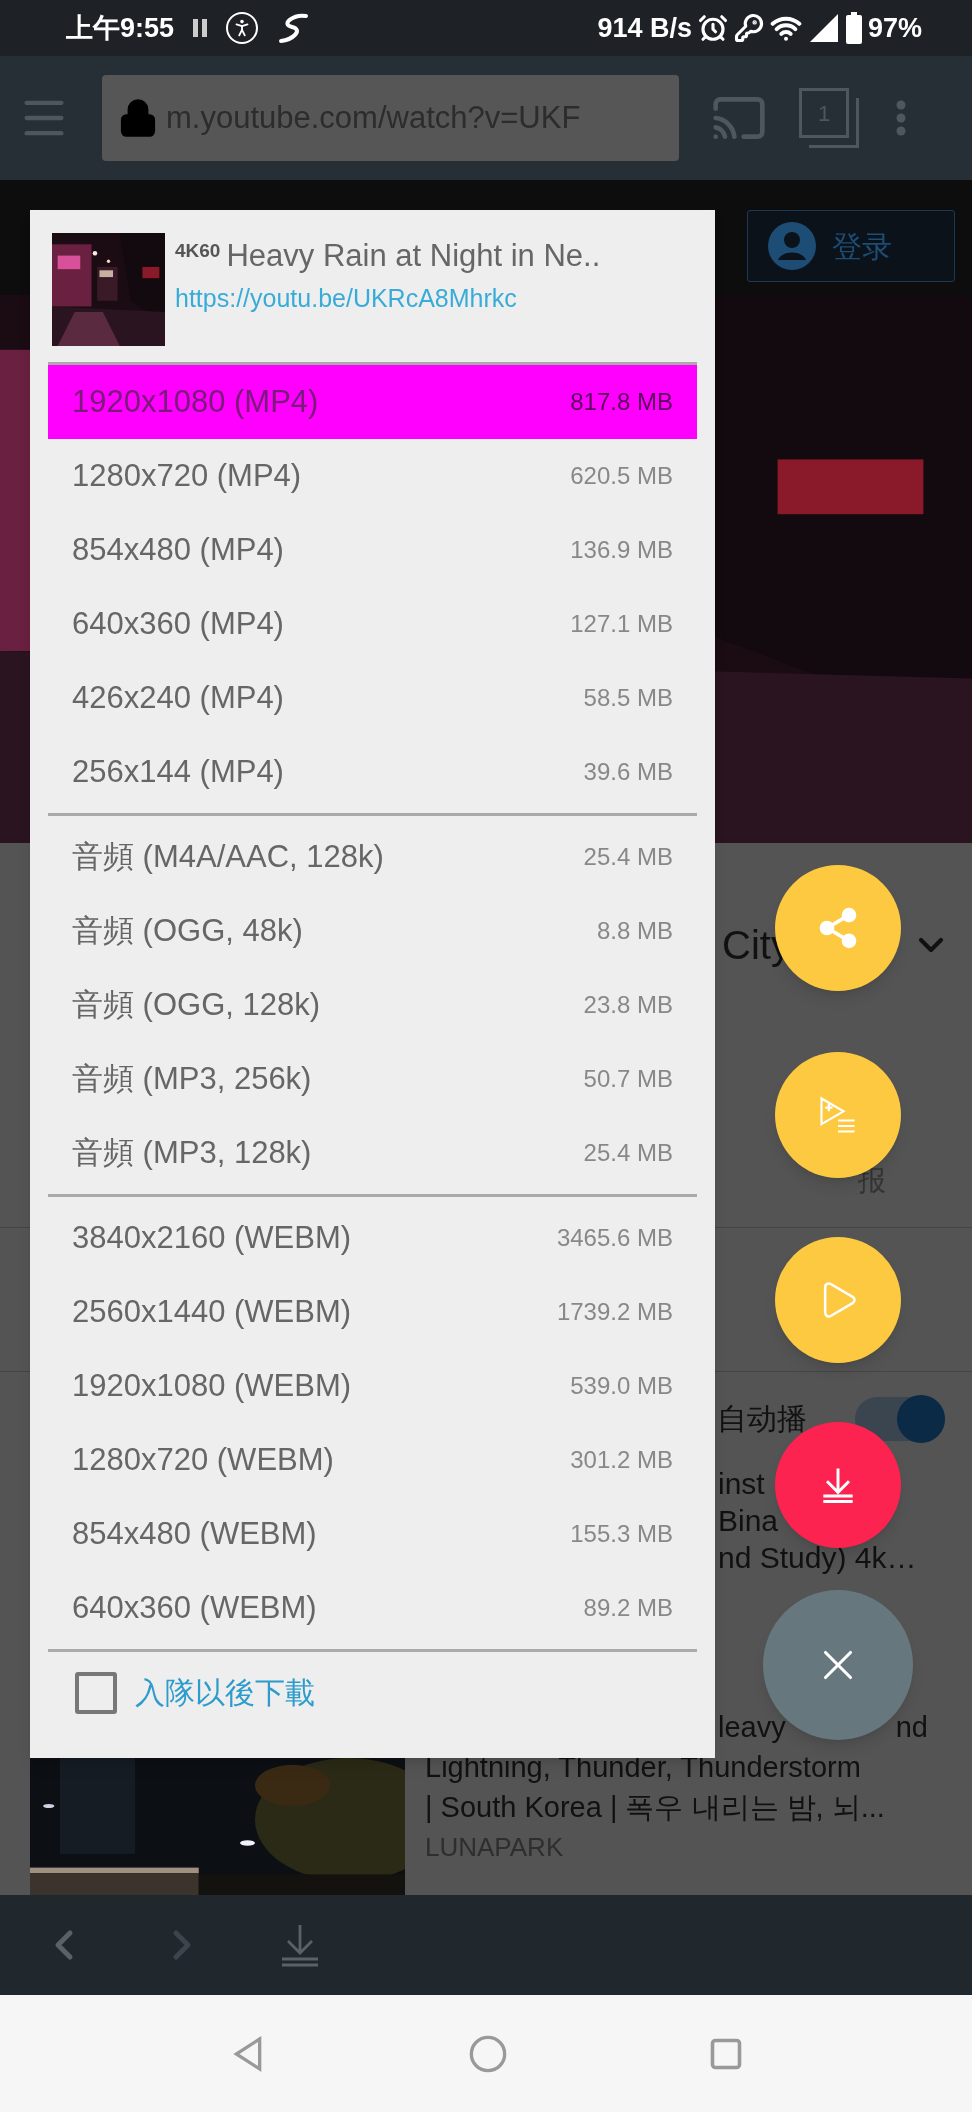  I want to click on file-size: 1739.2 MB, so click(614, 1312).